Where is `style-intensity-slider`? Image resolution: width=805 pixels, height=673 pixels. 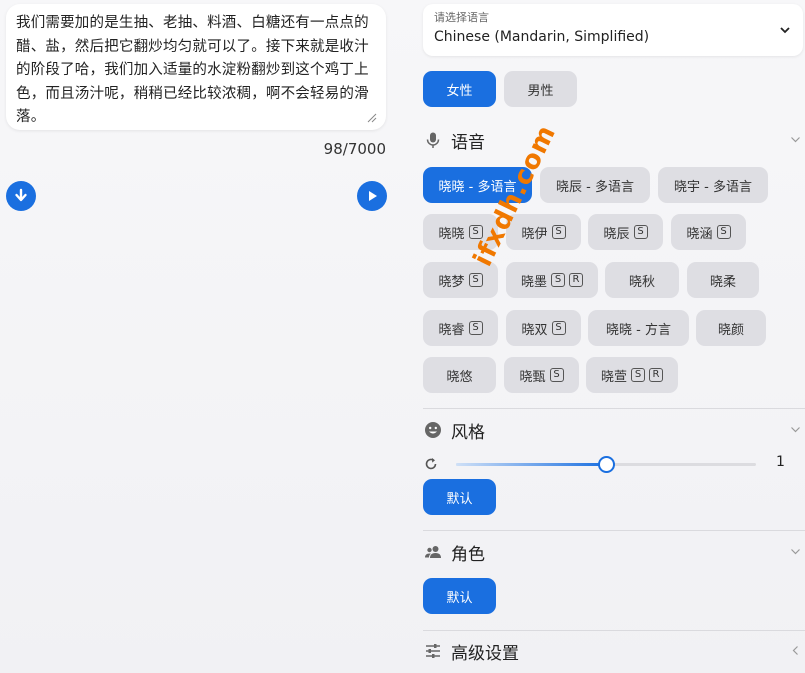 style-intensity-slider is located at coordinates (606, 464).